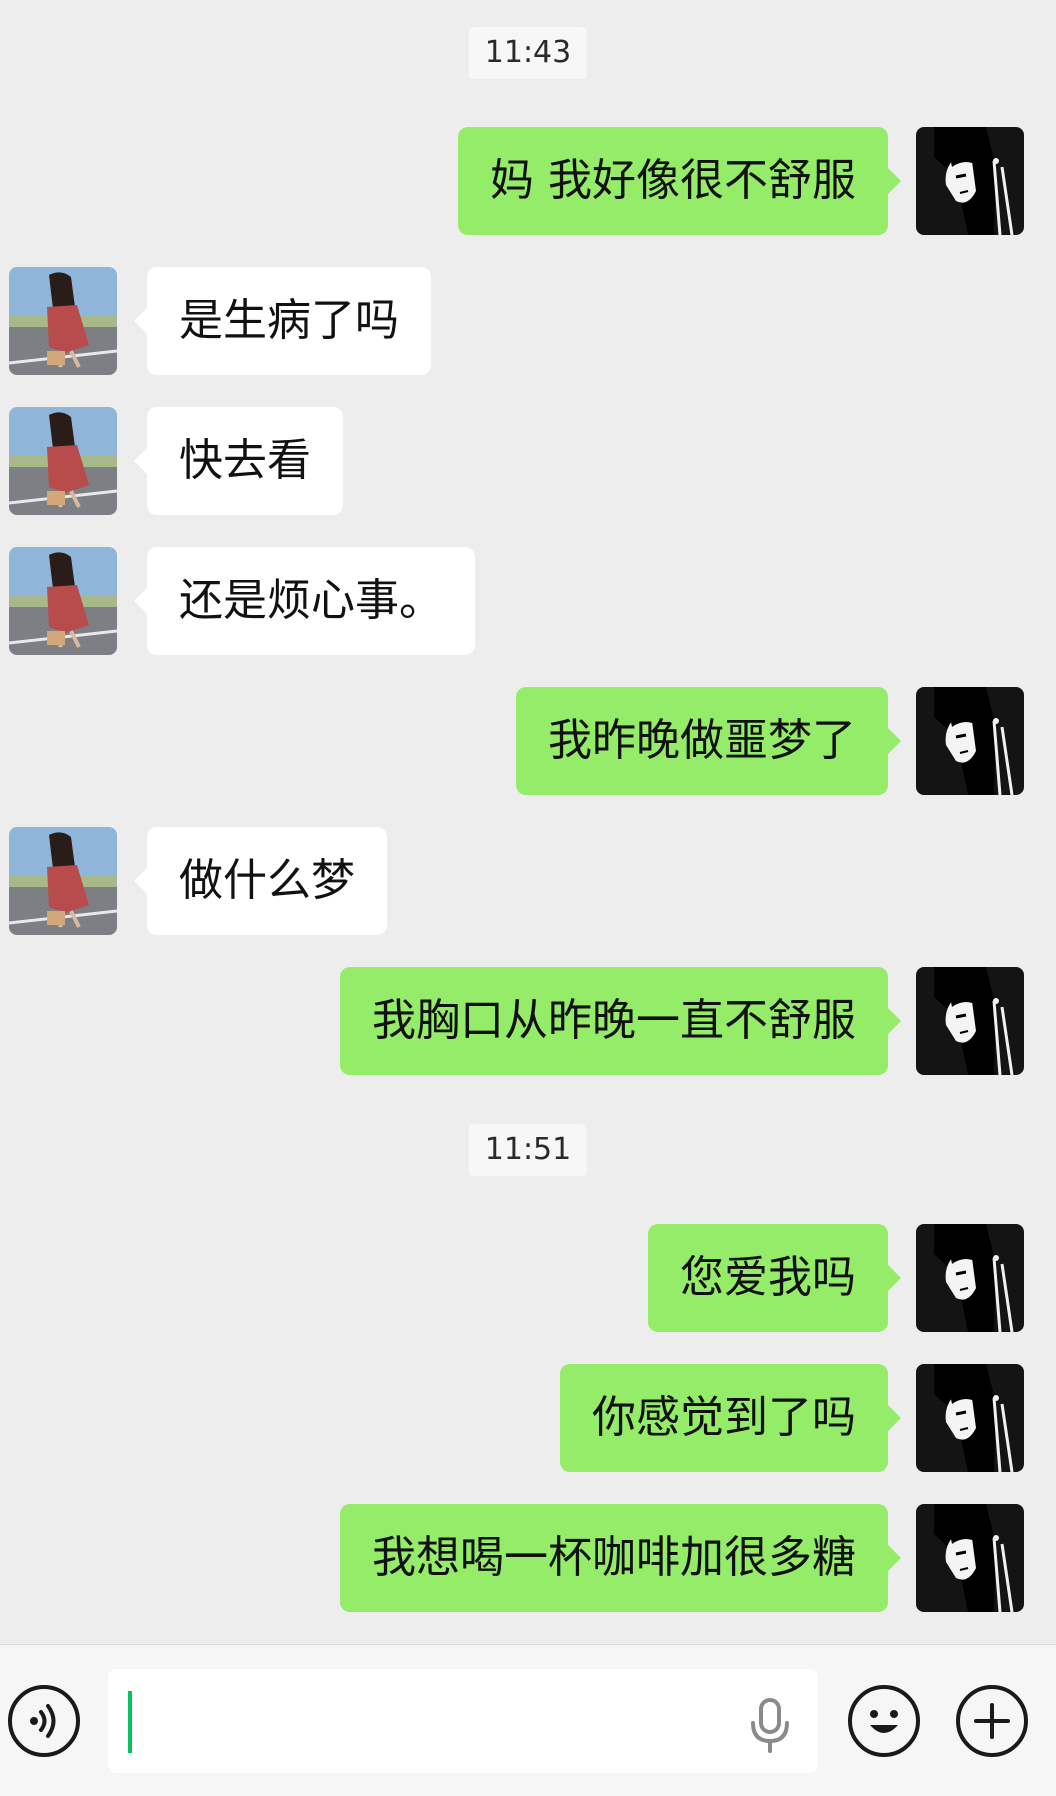 The image size is (1056, 1796). I want to click on emoji-icon, so click(884, 1721).